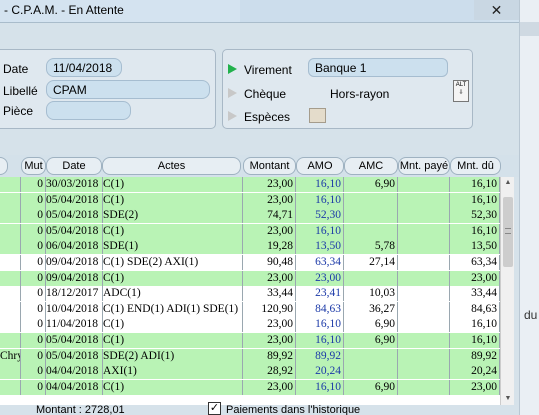 Image resolution: width=539 pixels, height=415 pixels. Describe the element at coordinates (267, 117) in the screenshot. I see `especes-label: Espèces` at that location.